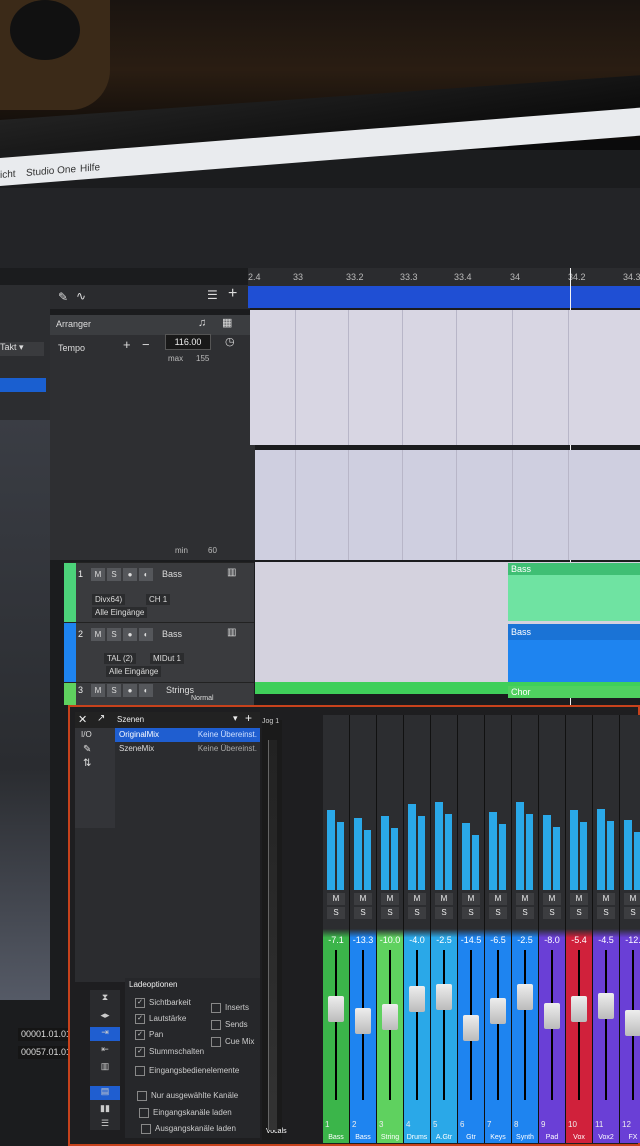  I want to click on option-input-controls: Eingangsbedienelemente, so click(187, 1071).